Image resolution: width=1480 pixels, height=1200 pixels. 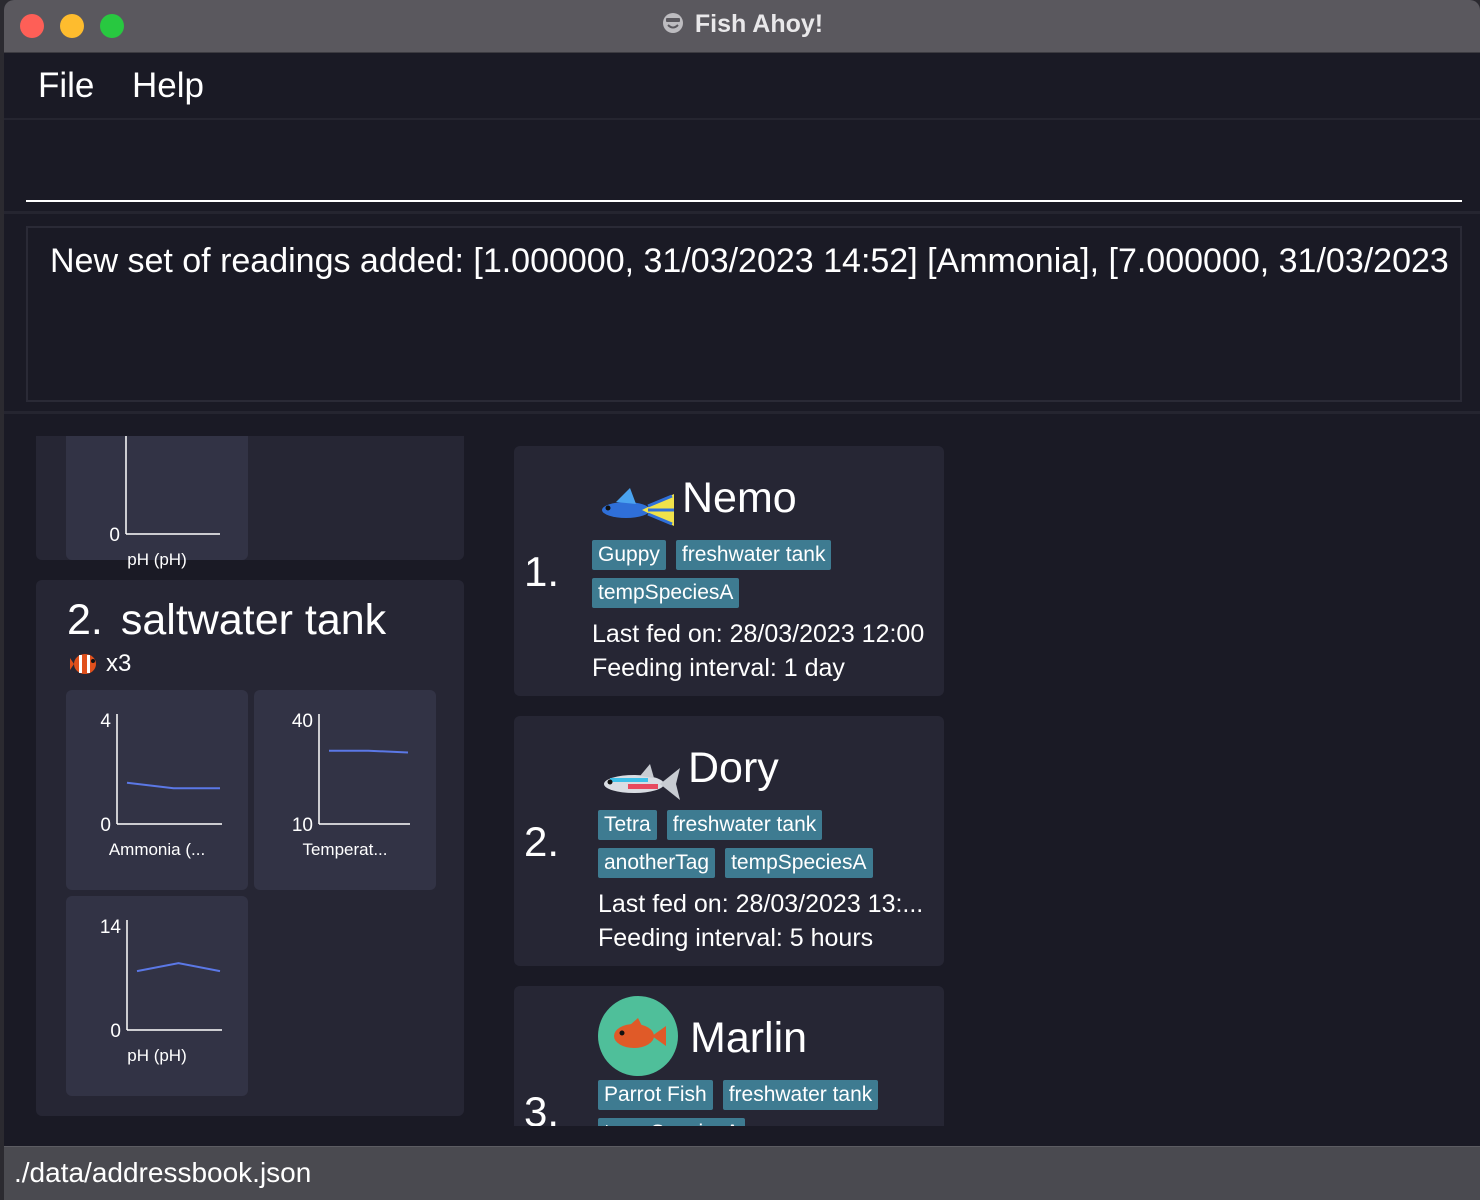 I want to click on tag: anotherTag, so click(x=657, y=863).